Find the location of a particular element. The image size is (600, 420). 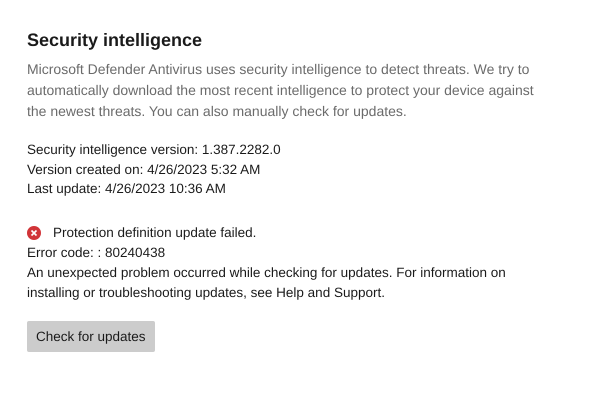

info-line: Version created on: 4/26/2023 5:32 AM is located at coordinates (144, 169).